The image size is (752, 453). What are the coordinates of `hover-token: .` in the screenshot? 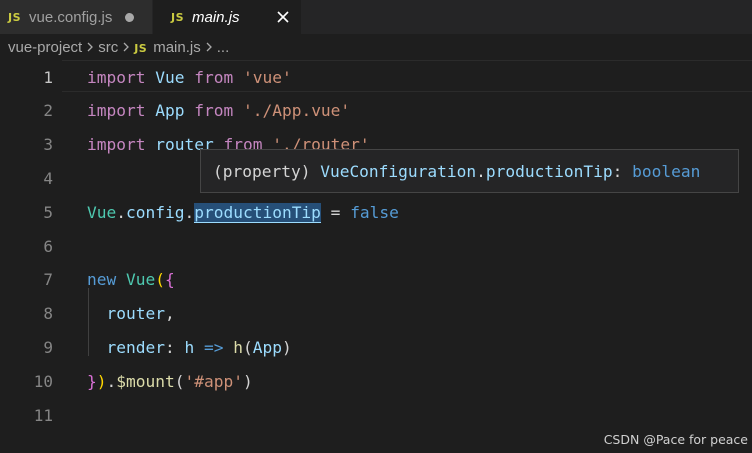 It's located at (481, 171).